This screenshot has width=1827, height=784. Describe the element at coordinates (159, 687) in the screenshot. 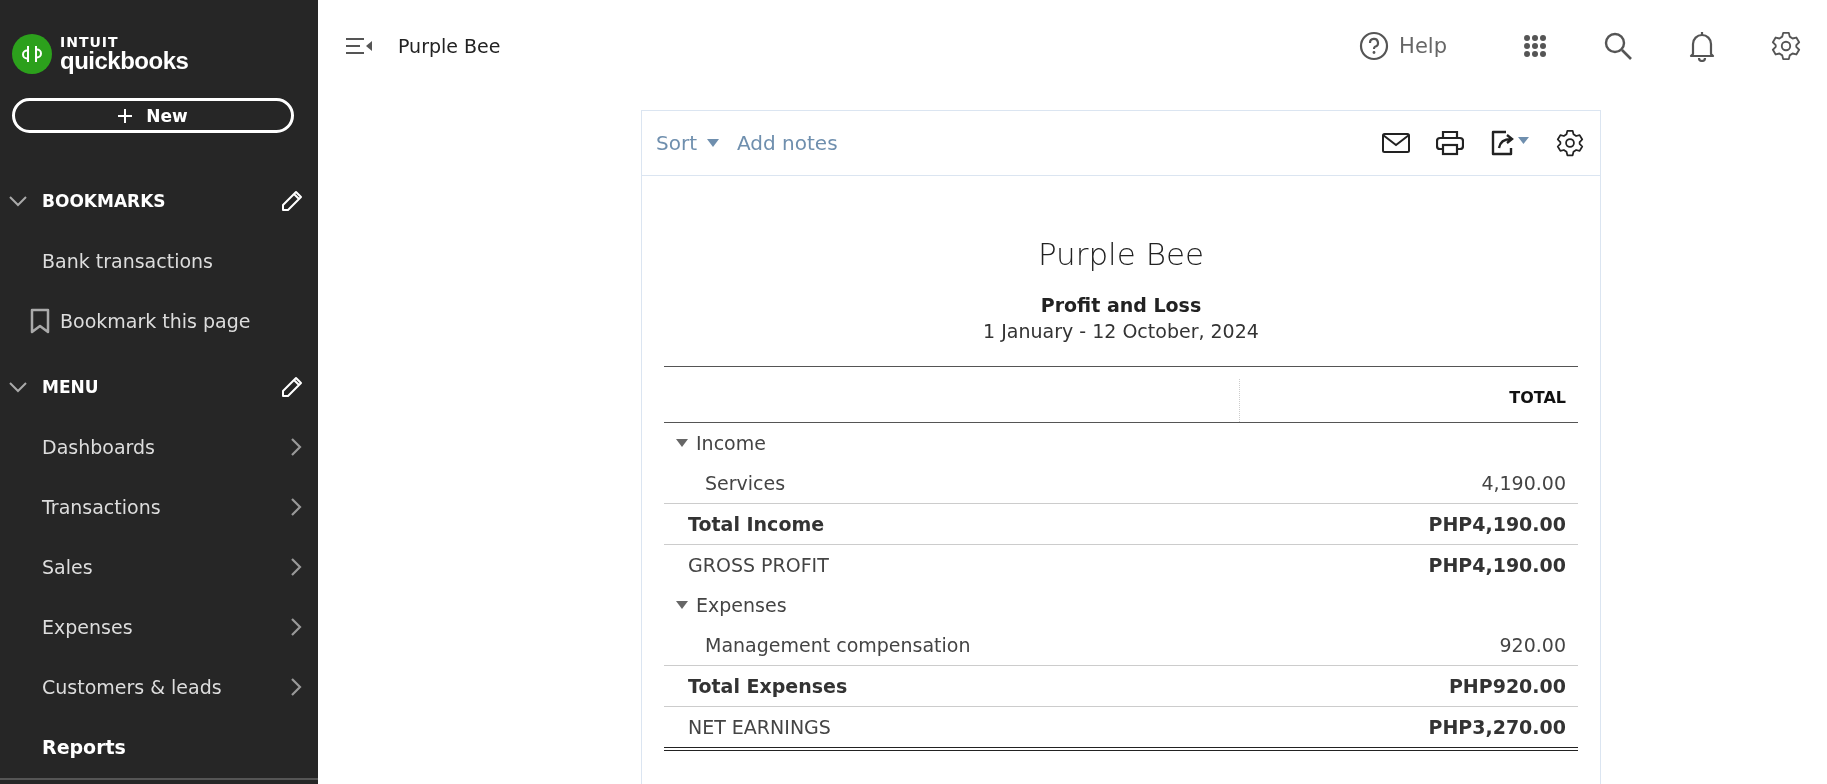

I see `nav-item: Customers & leads` at that location.